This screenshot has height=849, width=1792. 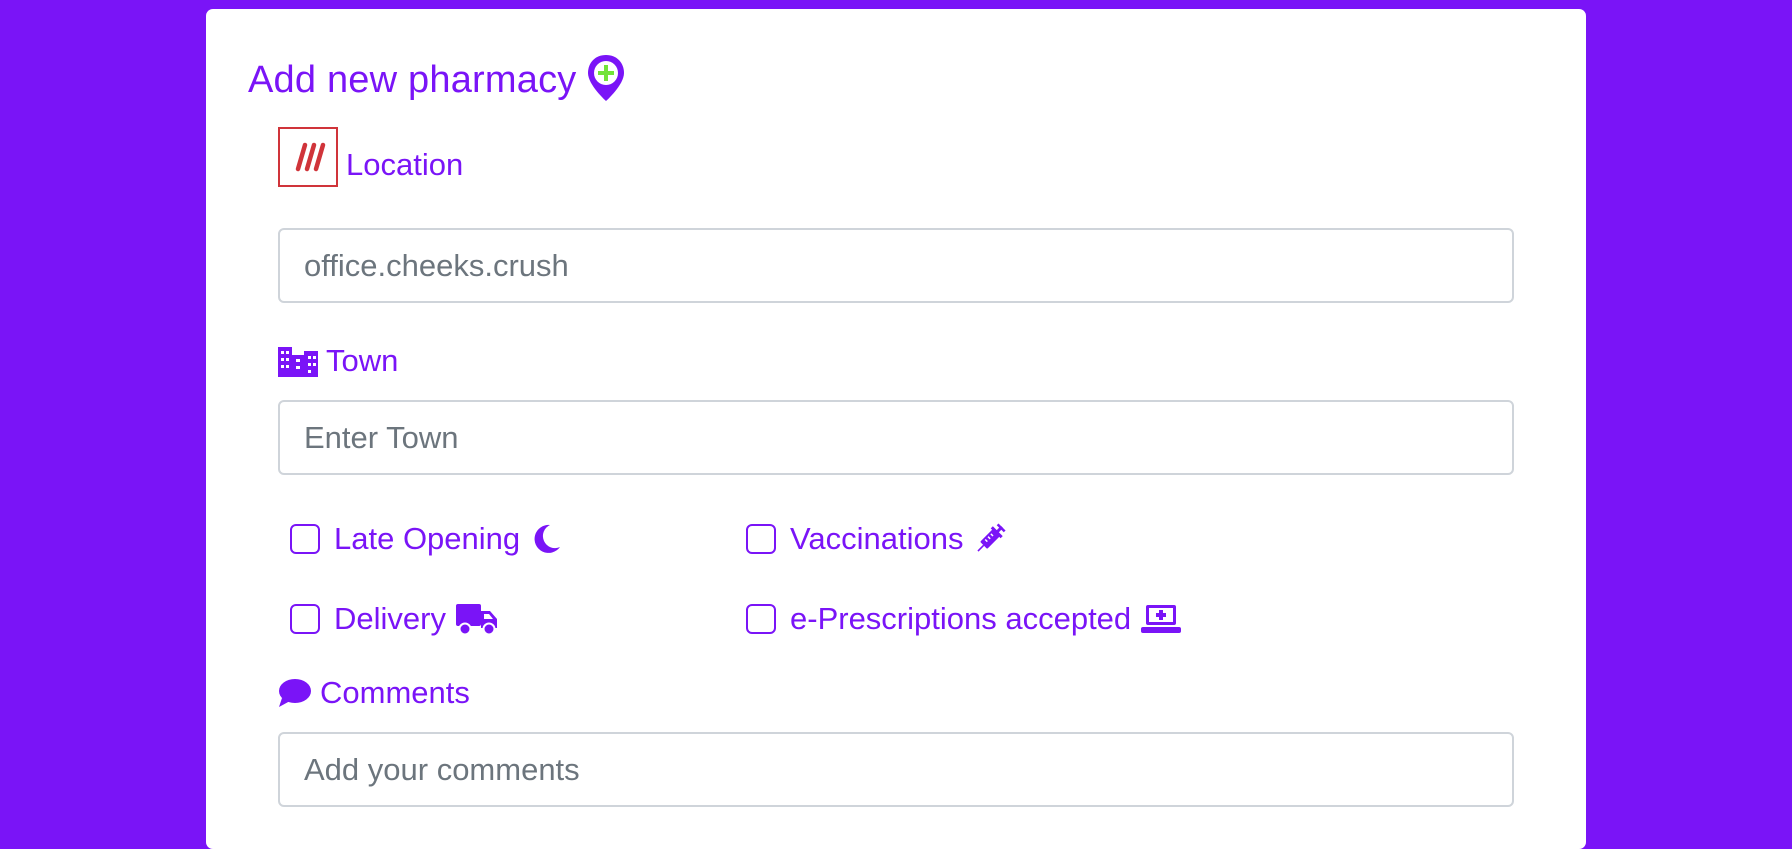 What do you see at coordinates (1161, 619) in the screenshot?
I see `laptop-medical-icon` at bounding box center [1161, 619].